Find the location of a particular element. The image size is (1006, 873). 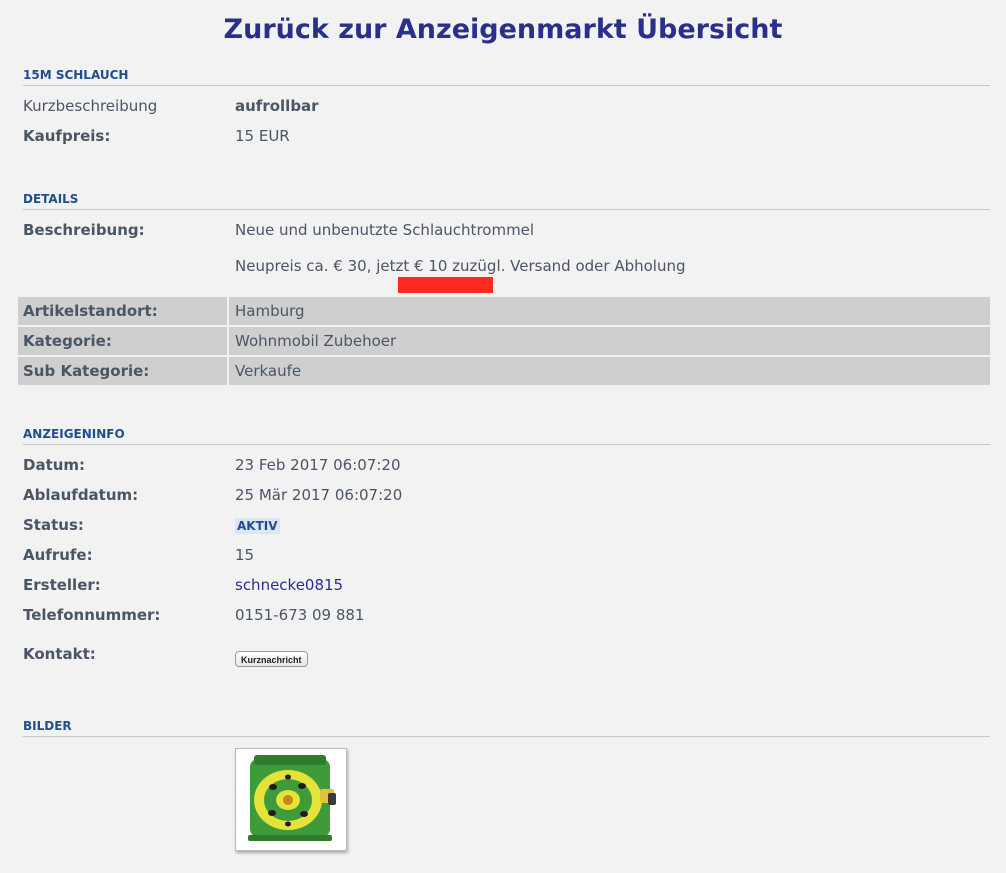

phone-label: Telefonnummer: is located at coordinates (92, 615).